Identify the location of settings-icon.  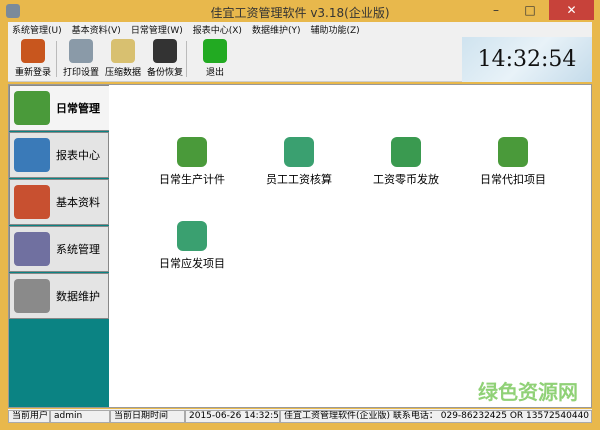
(32, 249).